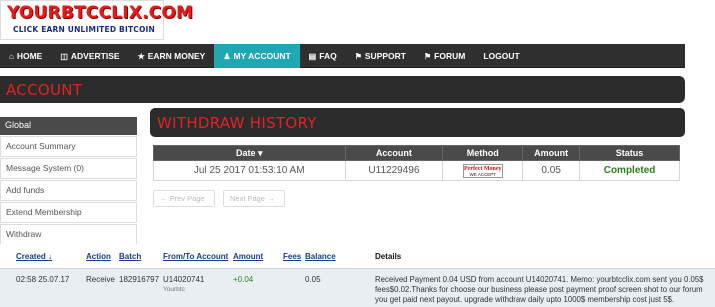 This screenshot has height=307, width=715. I want to click on logo-text: YOURBTCCLIX.COM, so click(100, 13).